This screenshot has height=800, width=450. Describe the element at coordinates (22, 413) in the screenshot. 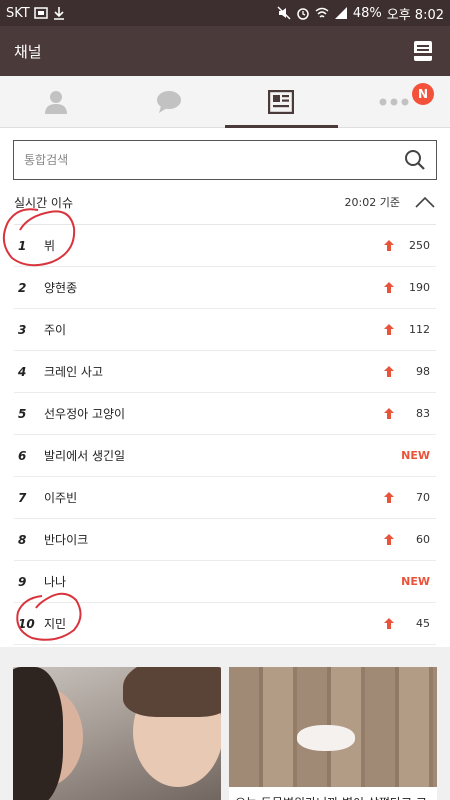

I see `rank-number: 5` at that location.